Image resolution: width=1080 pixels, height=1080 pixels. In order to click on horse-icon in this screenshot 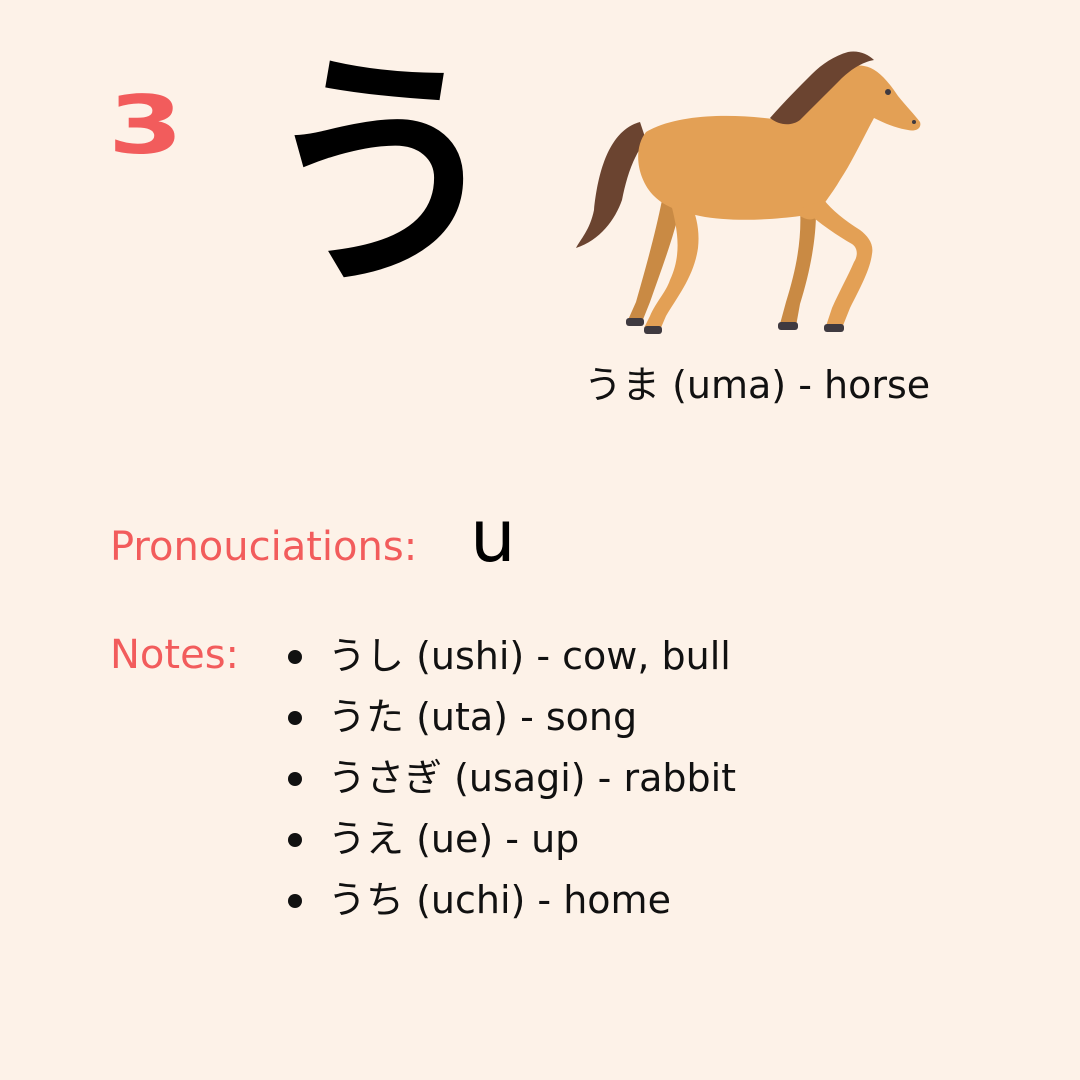, I will do `click(748, 192)`.